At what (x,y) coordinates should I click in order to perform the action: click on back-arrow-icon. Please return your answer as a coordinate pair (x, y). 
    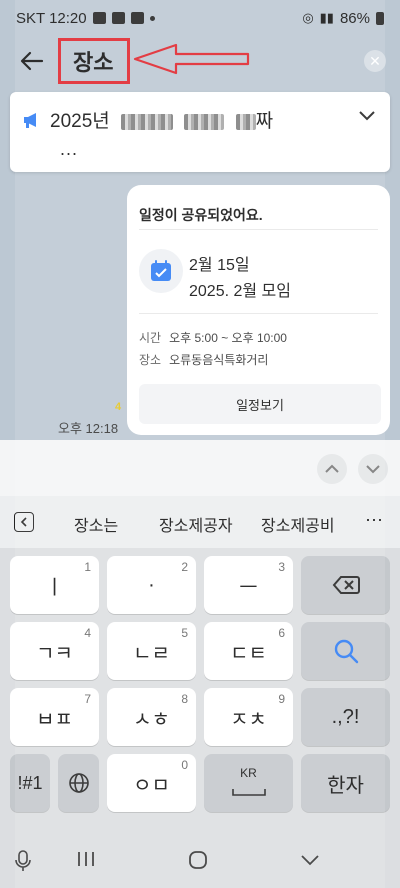
    Looking at the image, I should click on (32, 61).